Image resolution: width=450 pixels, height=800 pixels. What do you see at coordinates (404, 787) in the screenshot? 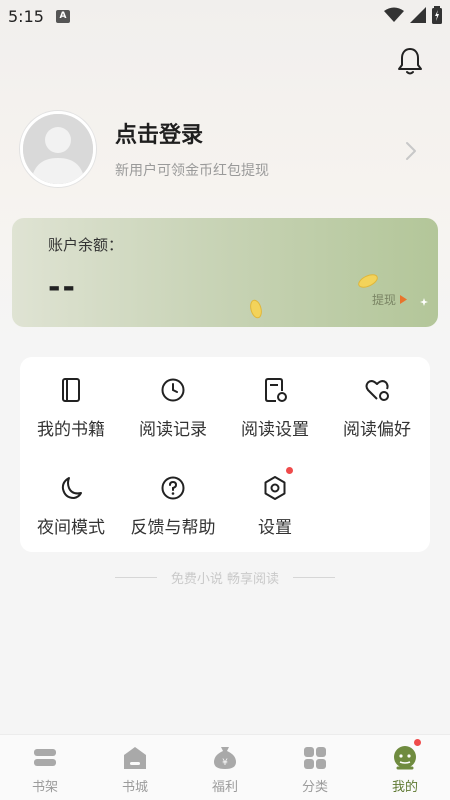
I see `nav-label: 我的` at bounding box center [404, 787].